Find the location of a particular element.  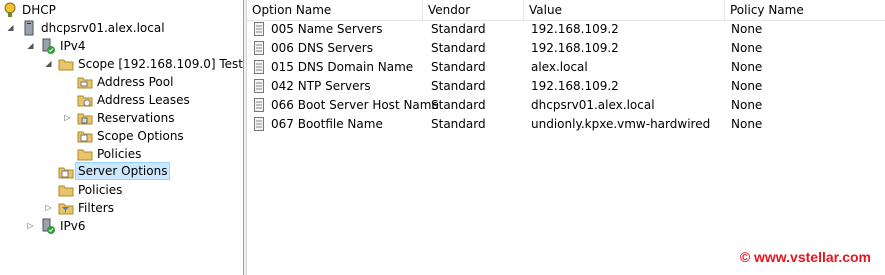

tree-label-scope: Scope [192.168.109.0] Test is located at coordinates (160, 64).